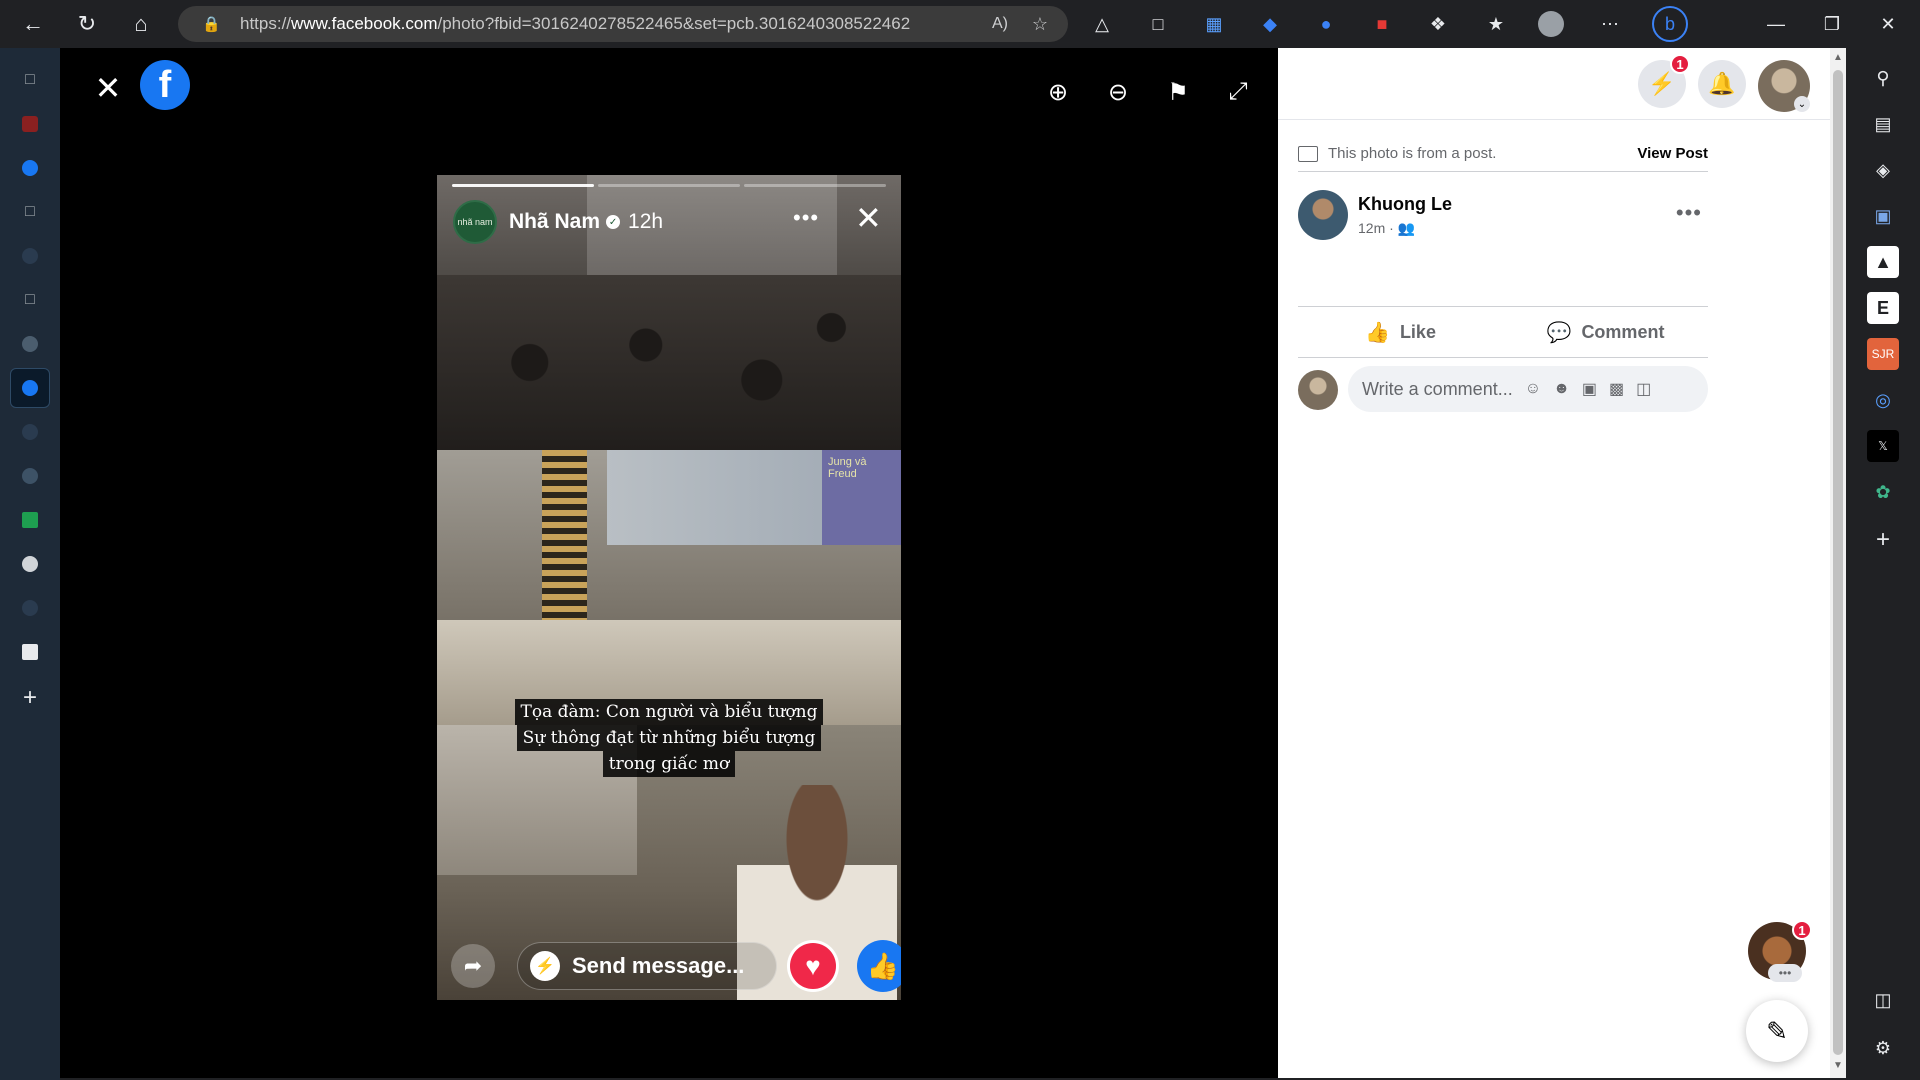 The image size is (1920, 1080). Describe the element at coordinates (1883, 354) in the screenshot. I see `sjr-icon: SJR` at that location.